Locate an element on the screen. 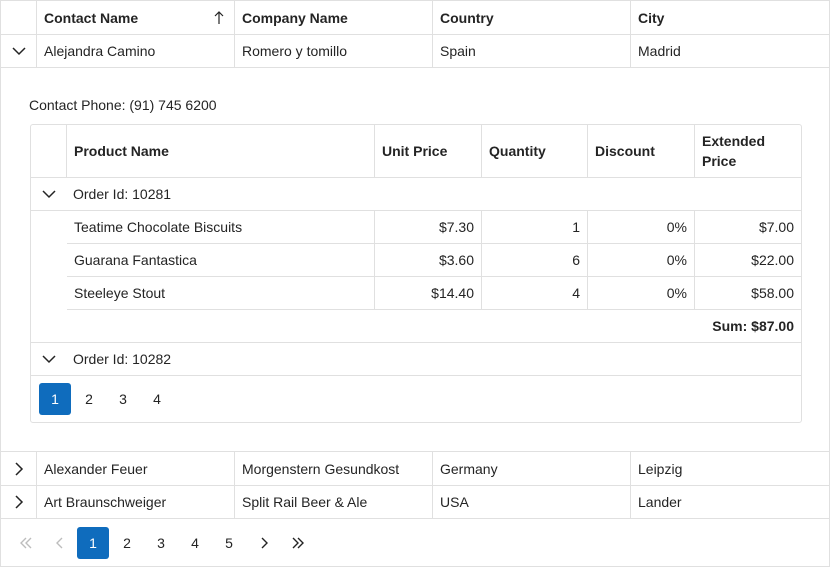 Image resolution: width=830 pixels, height=567 pixels. group-summary-row: Sum: $87.00 is located at coordinates (434, 326).